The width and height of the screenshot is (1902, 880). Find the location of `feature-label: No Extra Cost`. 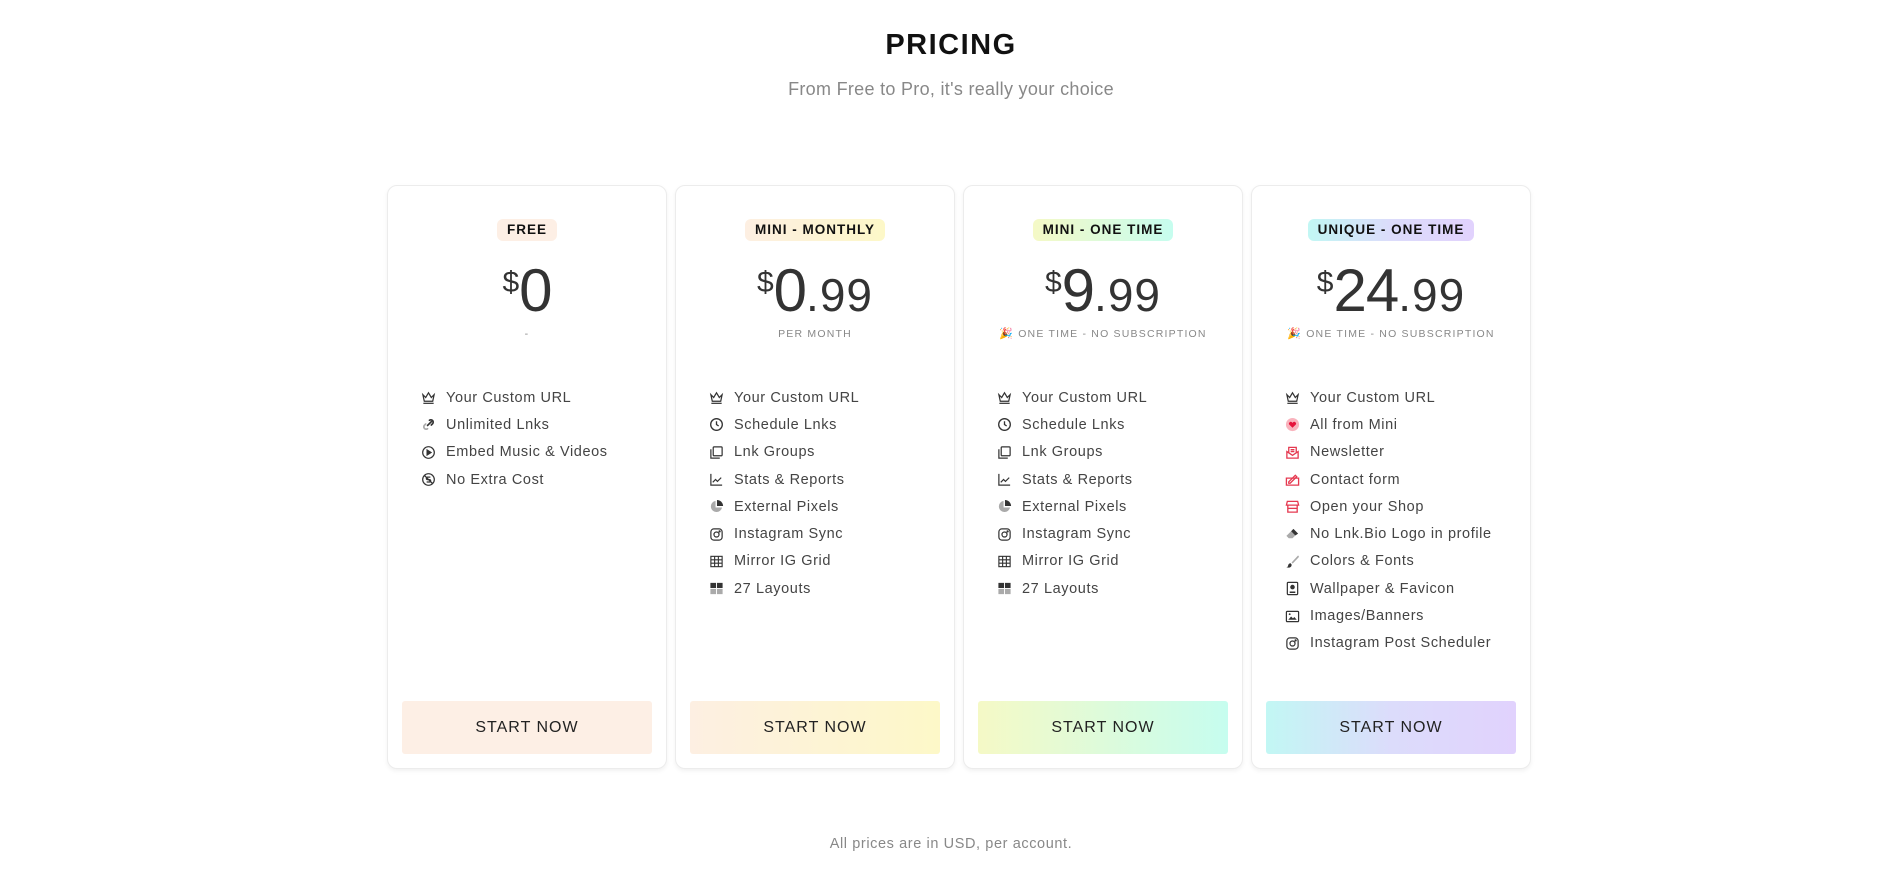

feature-label: No Extra Cost is located at coordinates (495, 479).